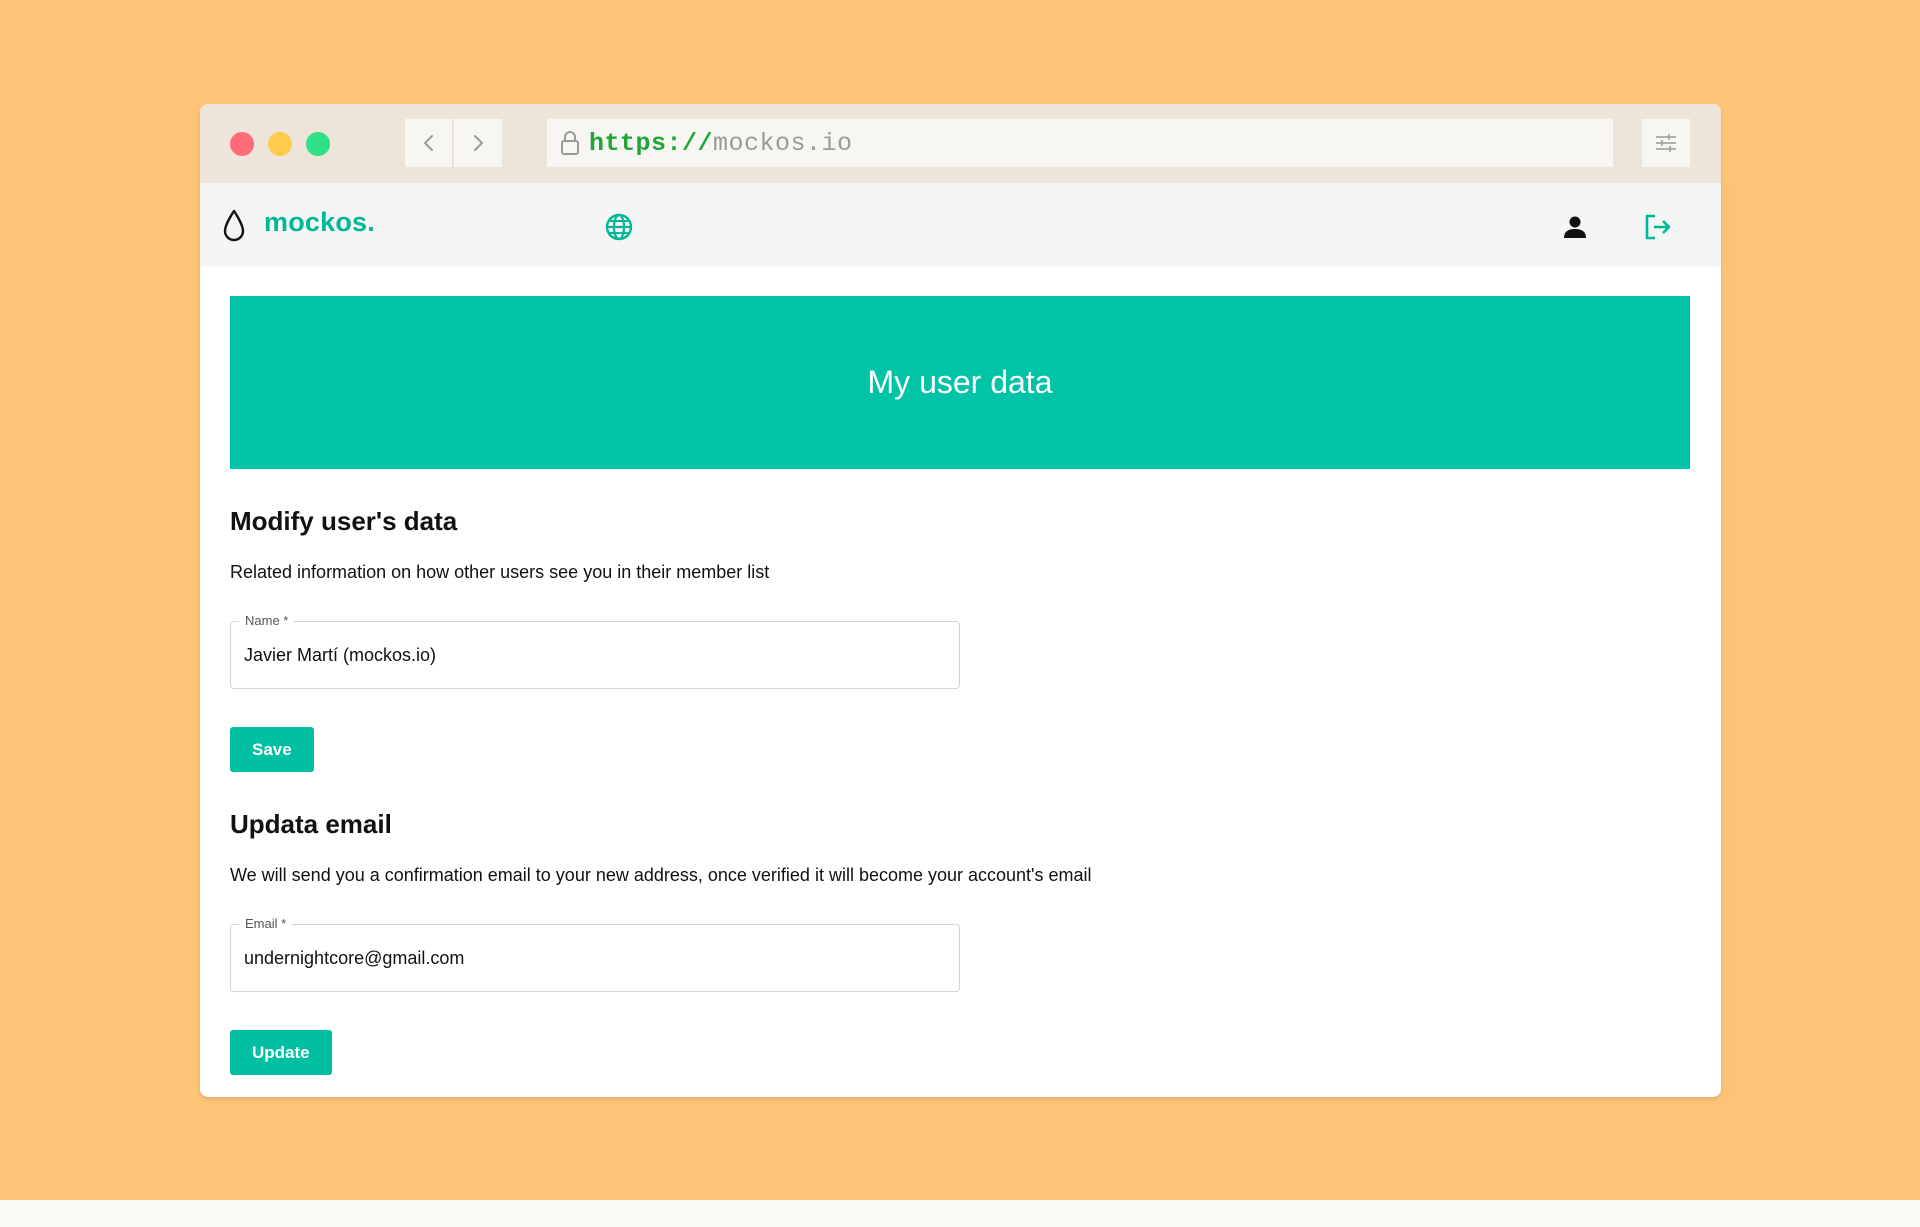 The image size is (1920, 1227). Describe the element at coordinates (1080, 143) in the screenshot. I see `address-bar: https://mockos.io` at that location.